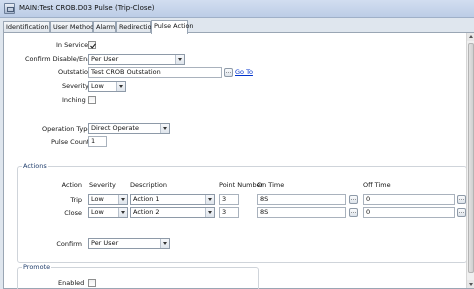 The height and width of the screenshot is (289, 474). I want to click on trip-severity-value: Low, so click(97, 199).